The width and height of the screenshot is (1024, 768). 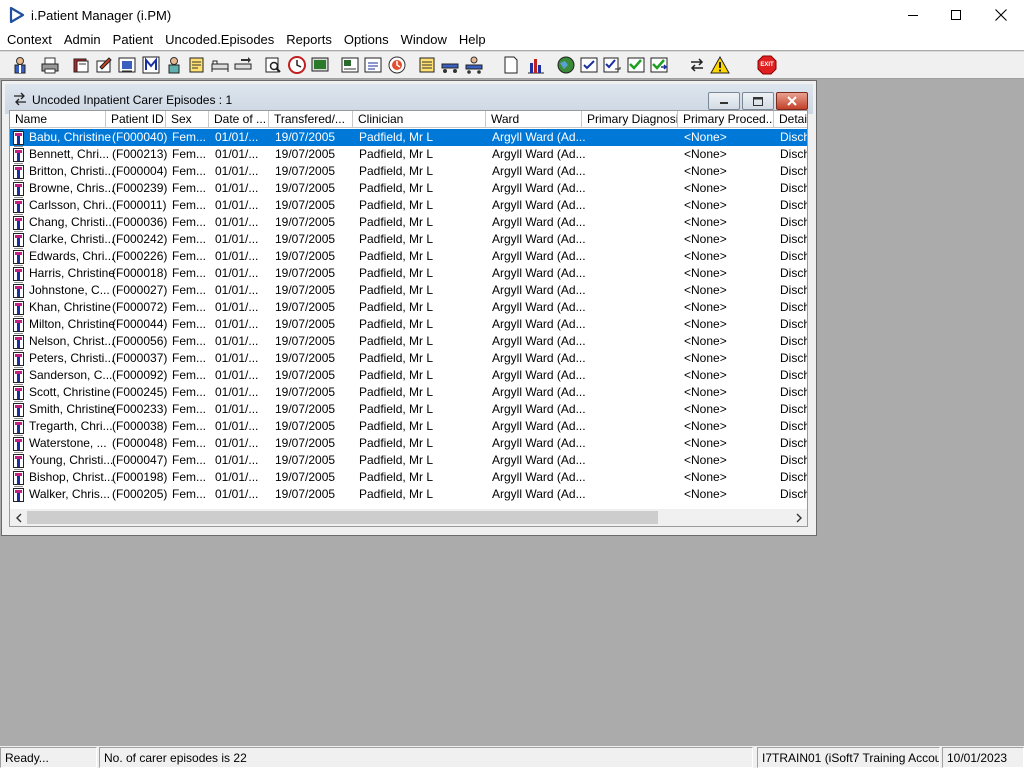 What do you see at coordinates (187, 119) in the screenshot?
I see `column-header-sex: Sex` at bounding box center [187, 119].